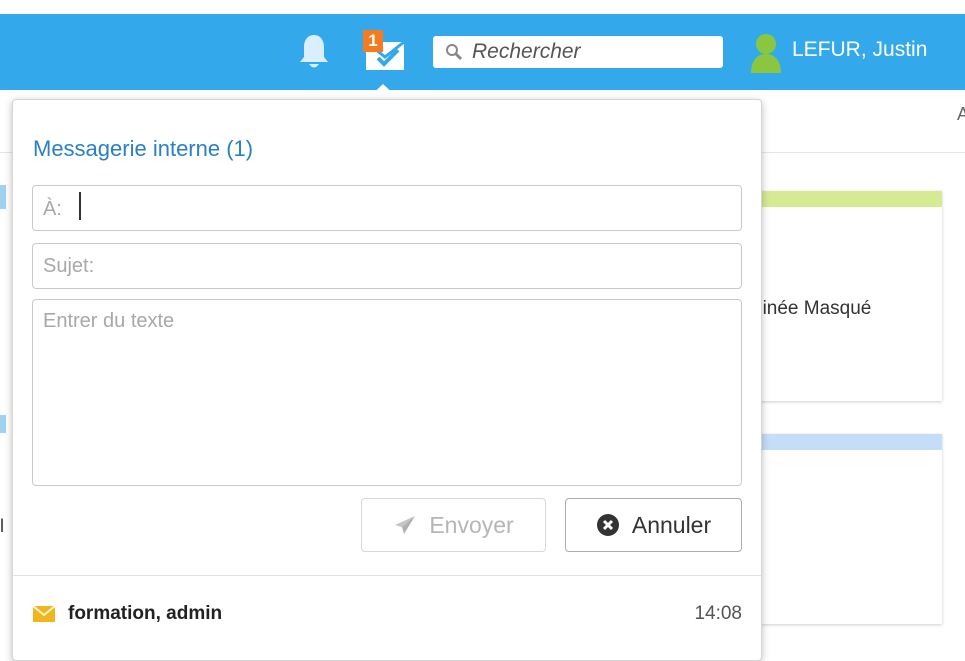 The width and height of the screenshot is (965, 661). Describe the element at coordinates (145, 613) in the screenshot. I see `message-sender: formation, admin` at that location.